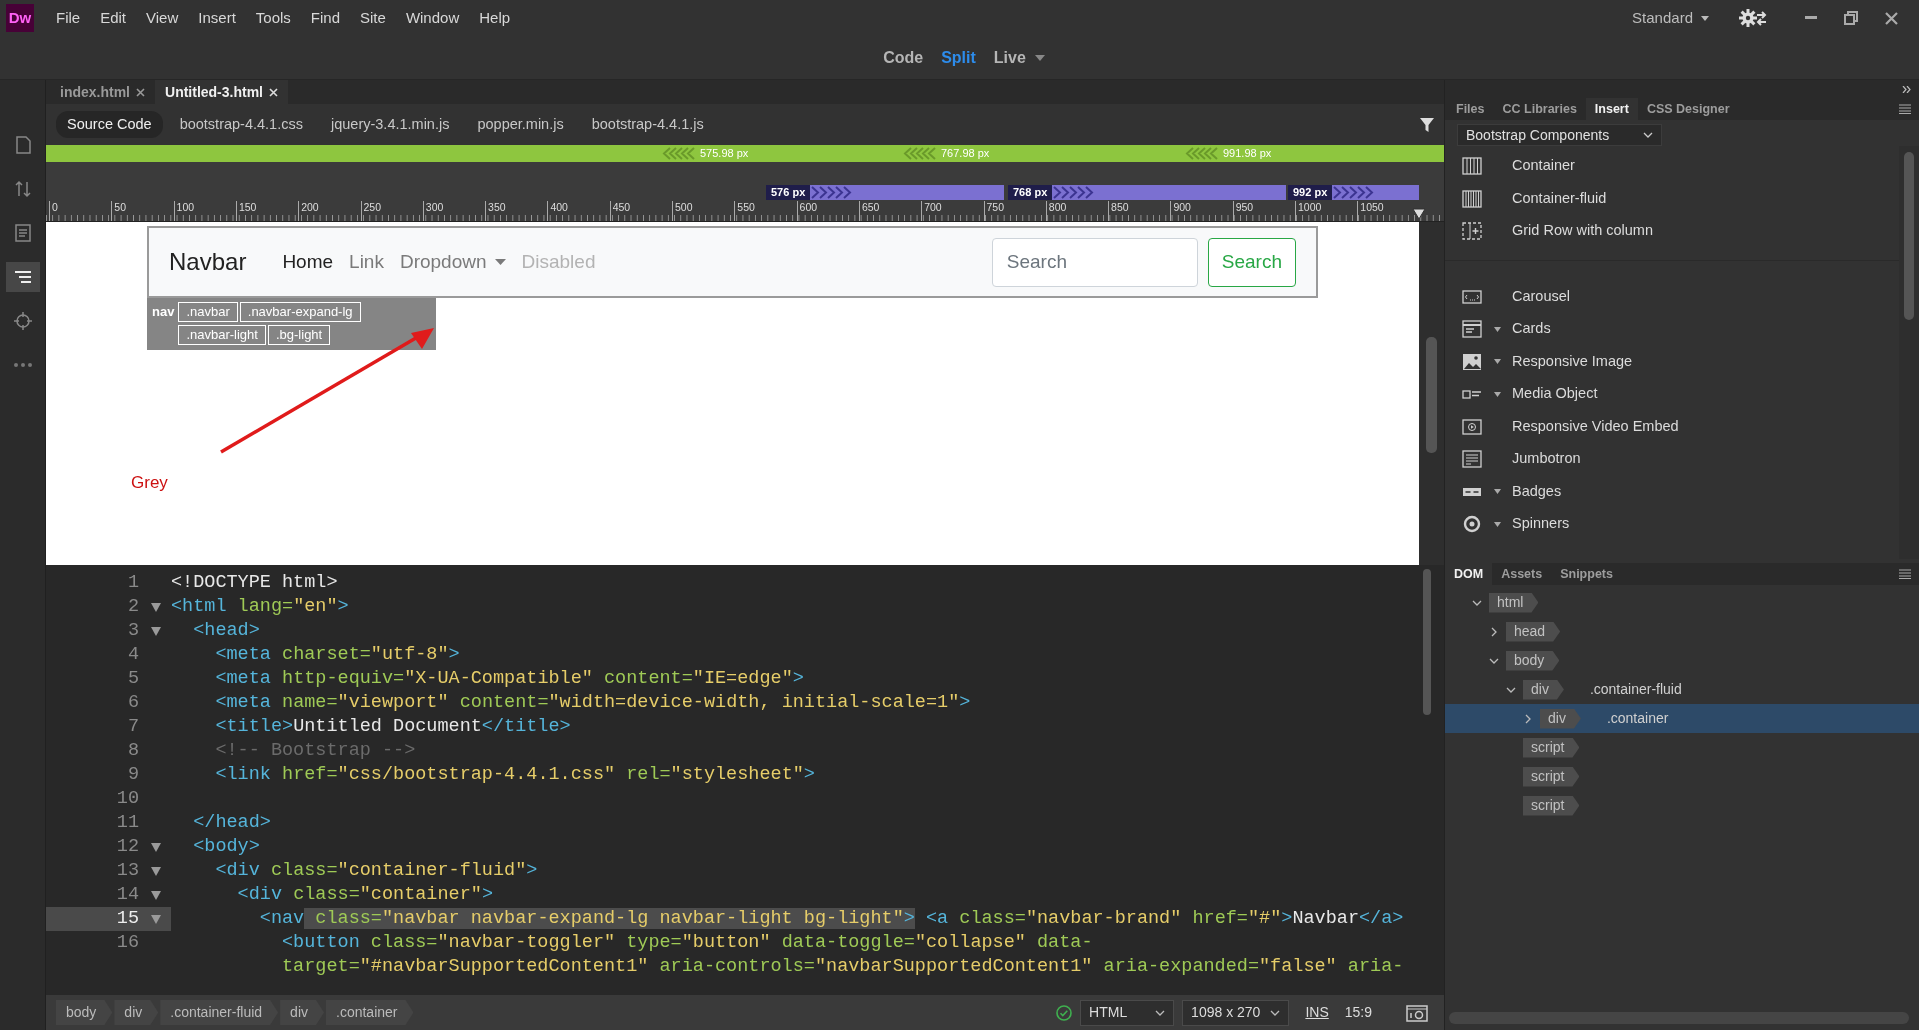 The width and height of the screenshot is (1919, 1030). I want to click on related-file-tab: bootstrap-4.4.1.css, so click(241, 124).